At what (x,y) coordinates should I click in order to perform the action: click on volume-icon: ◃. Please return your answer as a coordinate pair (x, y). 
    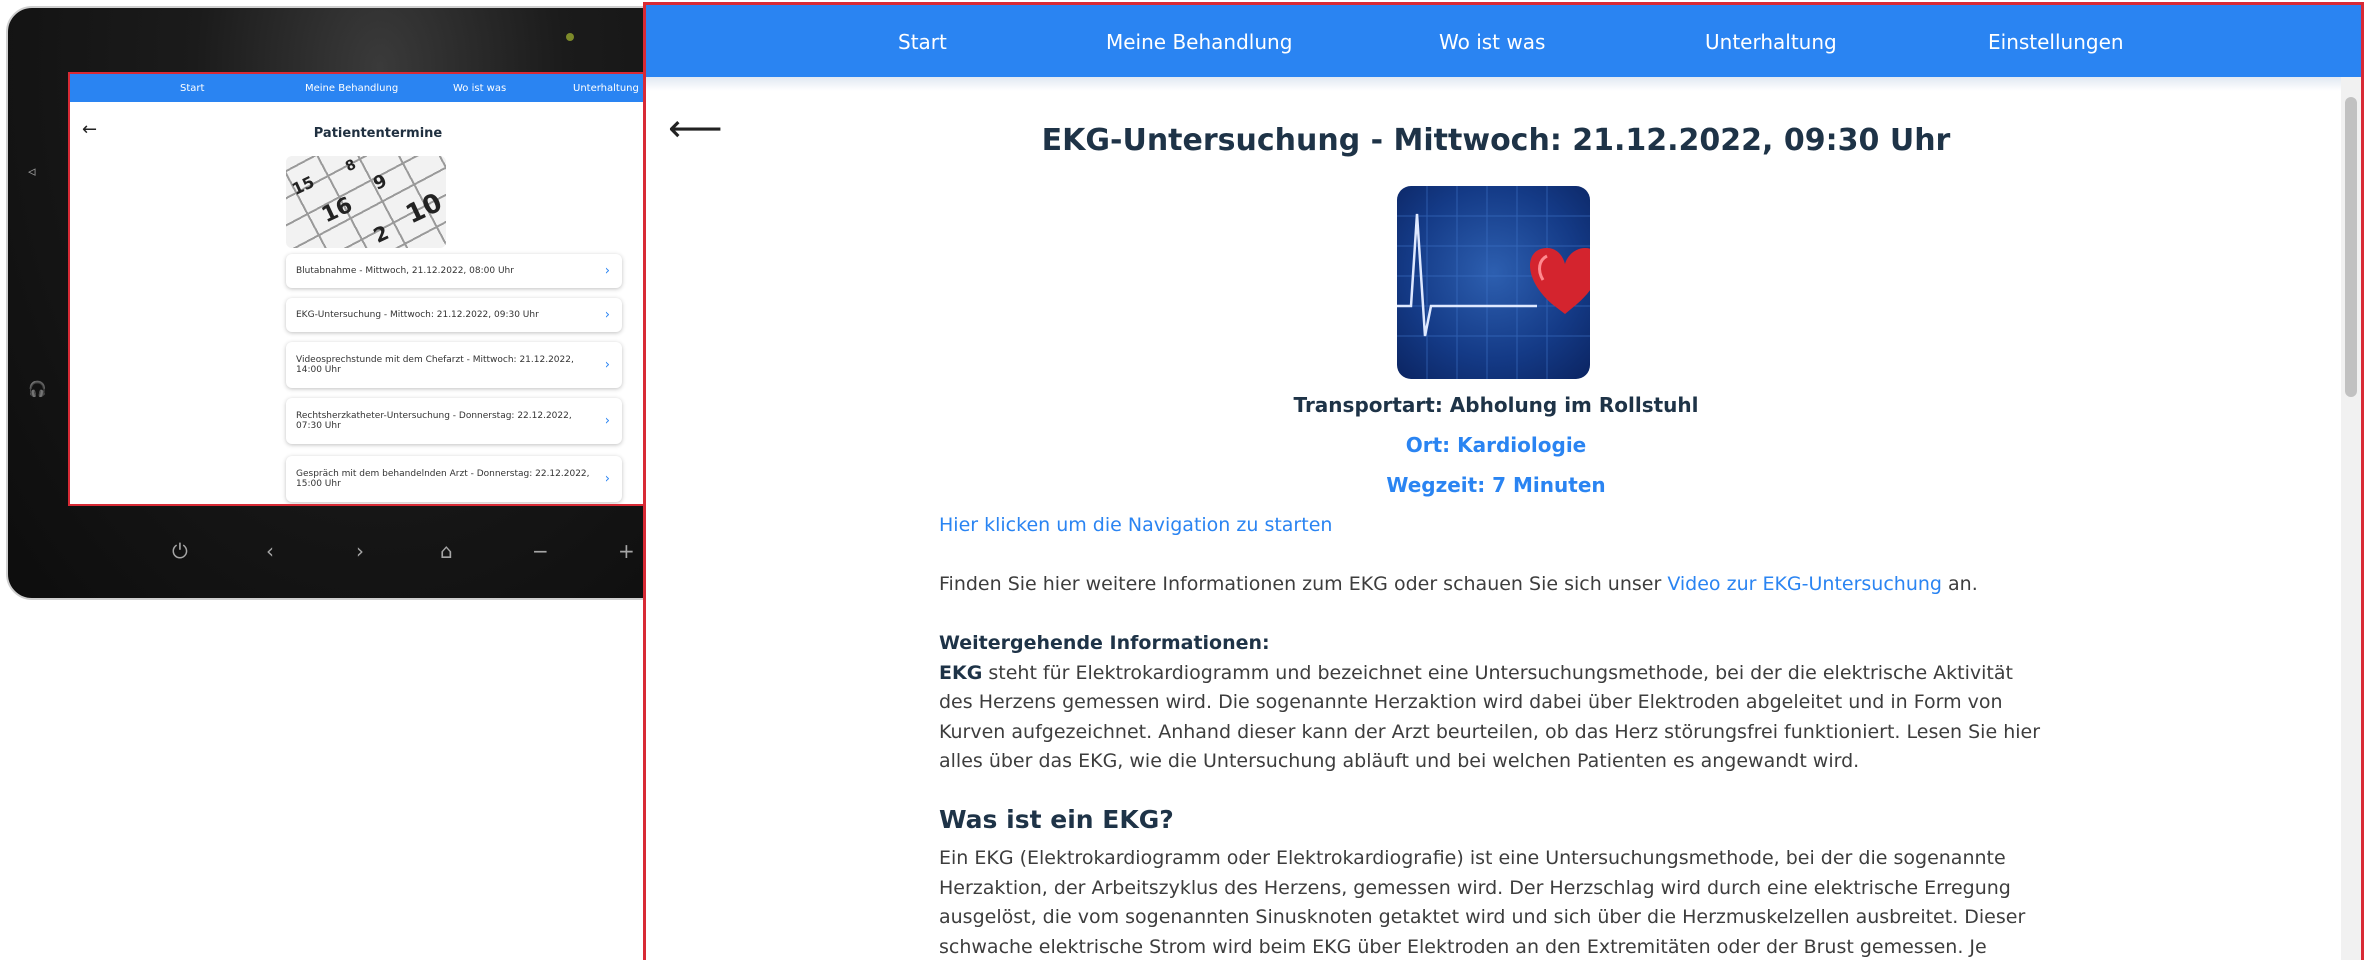
    Looking at the image, I should click on (32, 171).